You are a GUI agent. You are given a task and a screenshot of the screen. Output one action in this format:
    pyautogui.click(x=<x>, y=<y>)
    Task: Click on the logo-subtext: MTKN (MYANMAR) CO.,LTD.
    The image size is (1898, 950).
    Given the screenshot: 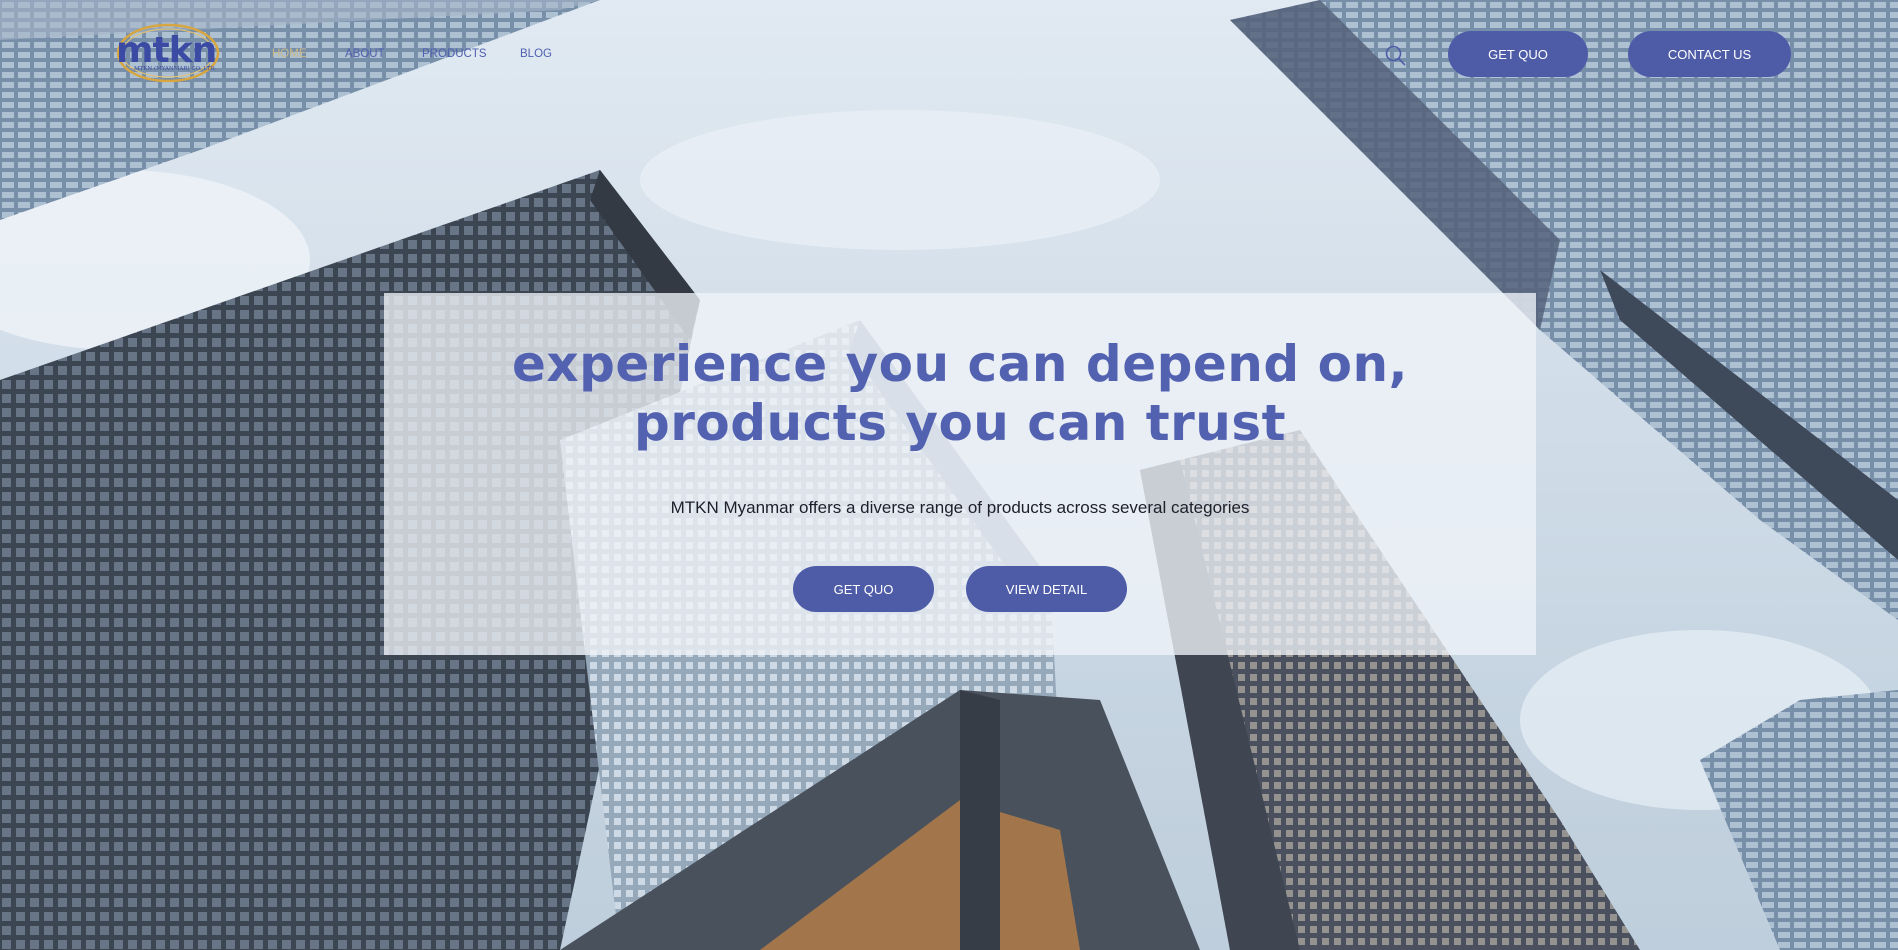 What is the action you would take?
    pyautogui.click(x=175, y=69)
    